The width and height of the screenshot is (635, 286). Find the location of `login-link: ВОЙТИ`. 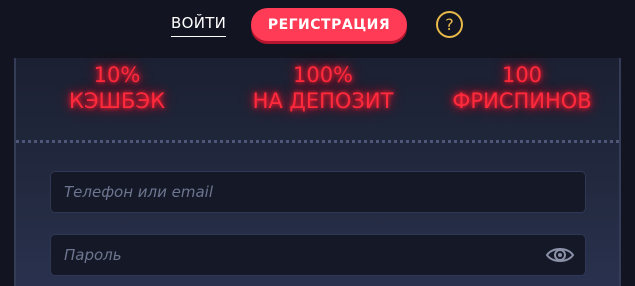

login-link: ВОЙТИ is located at coordinates (199, 25).